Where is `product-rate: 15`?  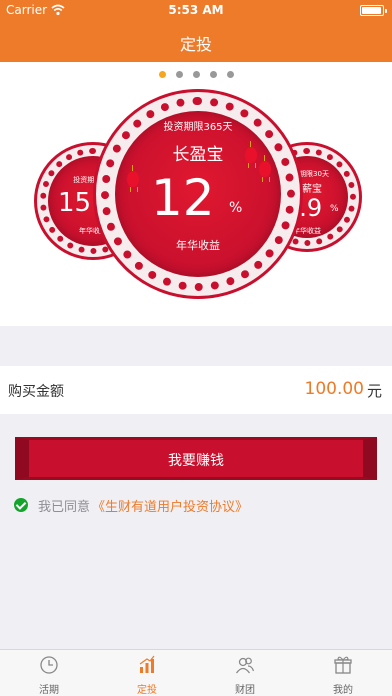
product-rate: 15 is located at coordinates (75, 203).